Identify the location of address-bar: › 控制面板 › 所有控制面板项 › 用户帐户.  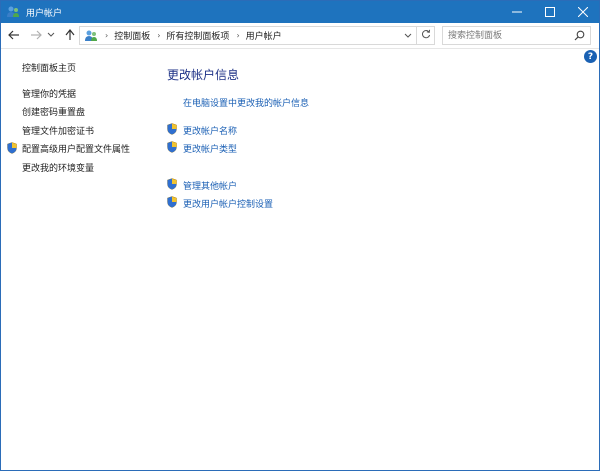
(248, 35).